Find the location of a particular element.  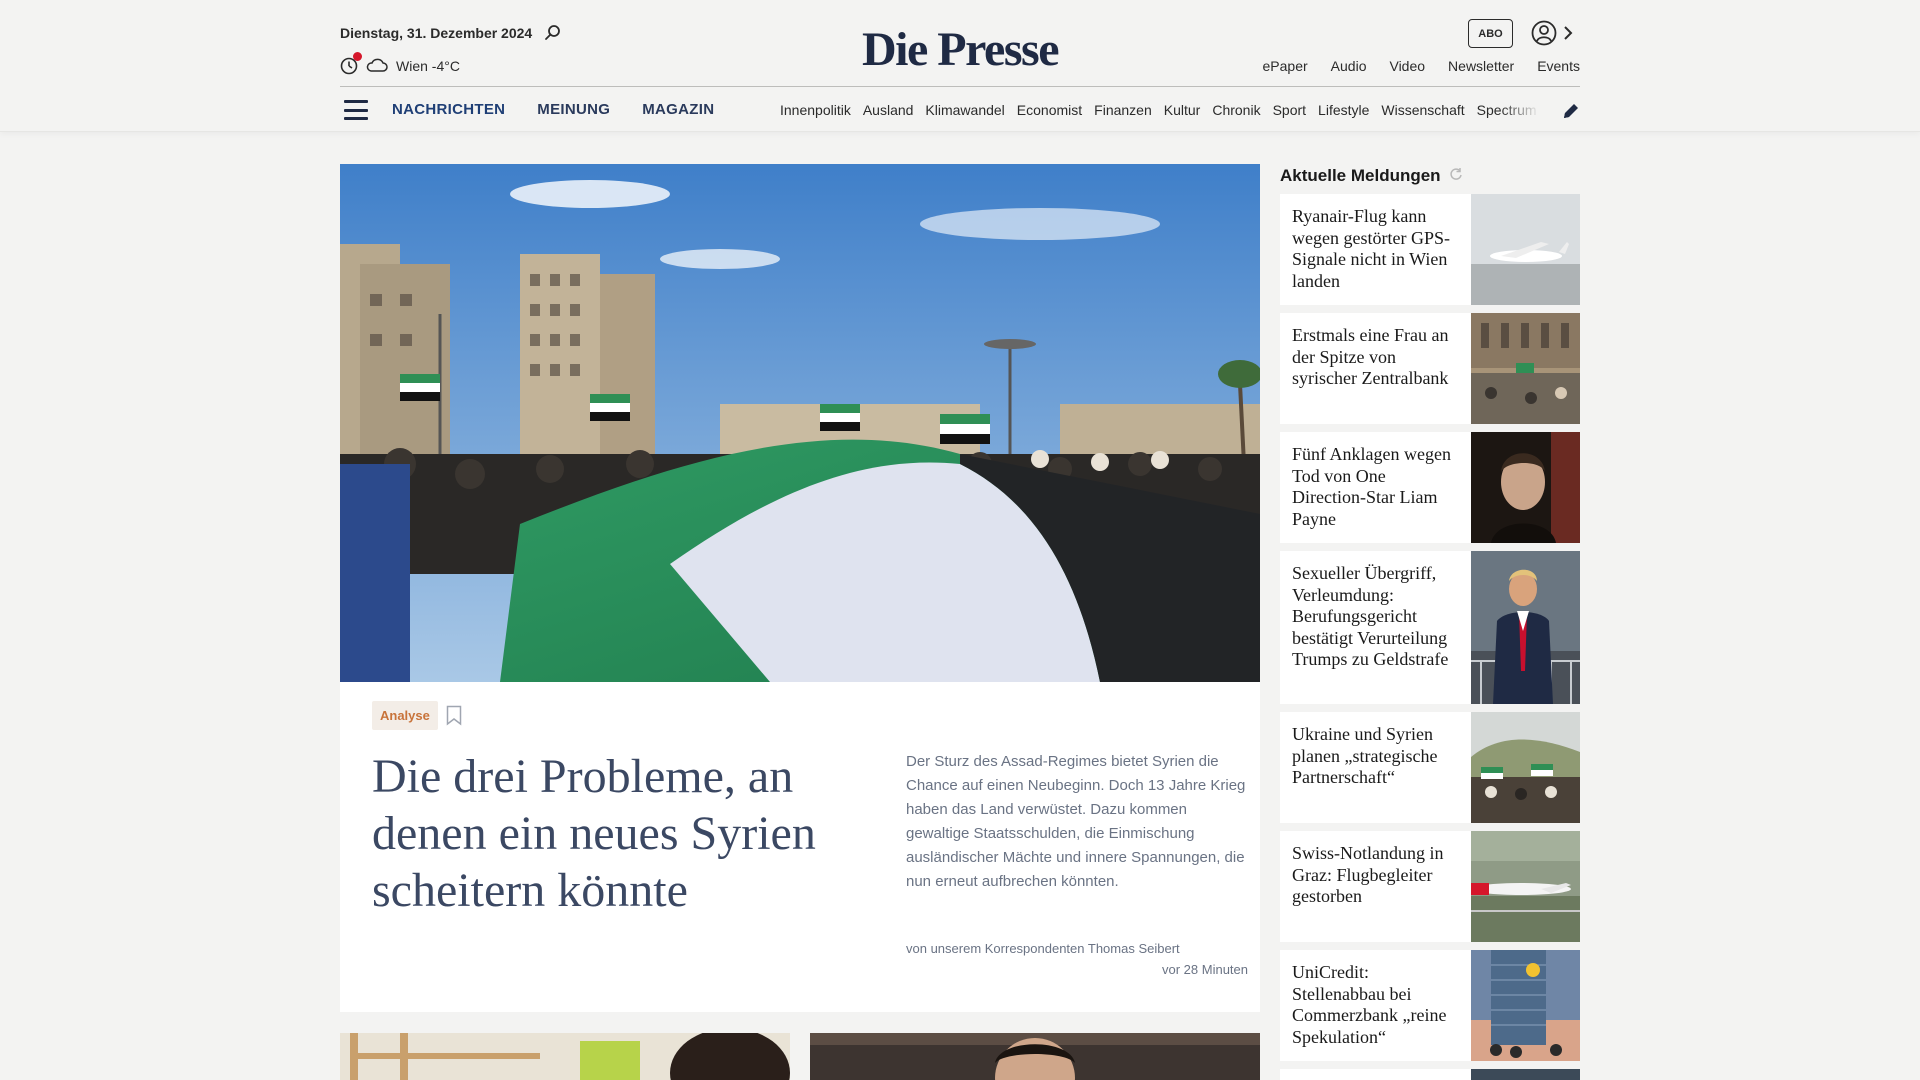

menu-hamburger-icon is located at coordinates (356, 110).